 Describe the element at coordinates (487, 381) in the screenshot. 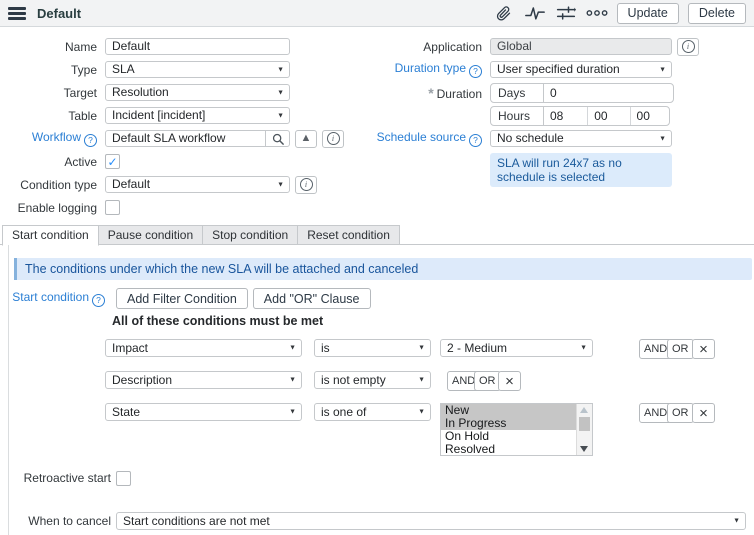

I see `condition2-or-button: OR` at that location.